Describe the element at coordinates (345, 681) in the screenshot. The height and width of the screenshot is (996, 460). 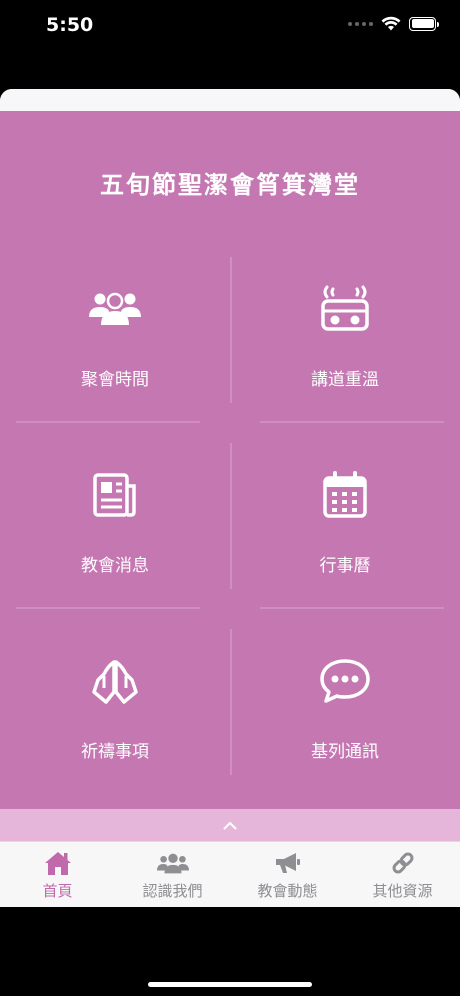
I see `chat-bubble-icon` at that location.